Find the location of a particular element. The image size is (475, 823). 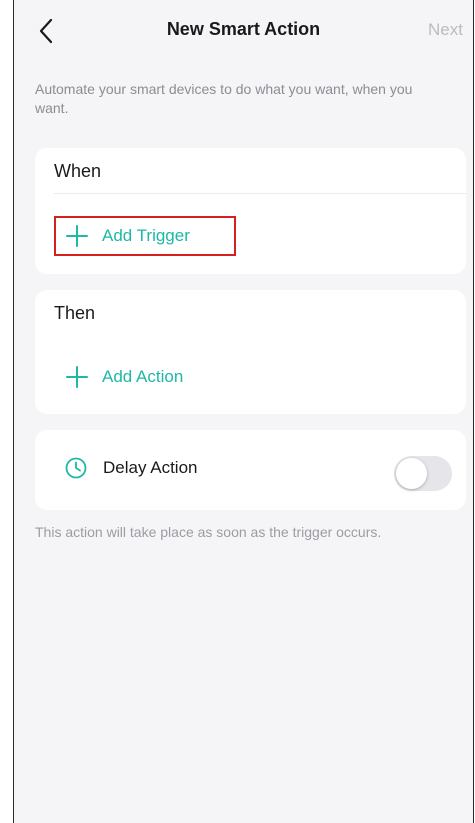

add-action-button: Add Action is located at coordinates (154, 377).